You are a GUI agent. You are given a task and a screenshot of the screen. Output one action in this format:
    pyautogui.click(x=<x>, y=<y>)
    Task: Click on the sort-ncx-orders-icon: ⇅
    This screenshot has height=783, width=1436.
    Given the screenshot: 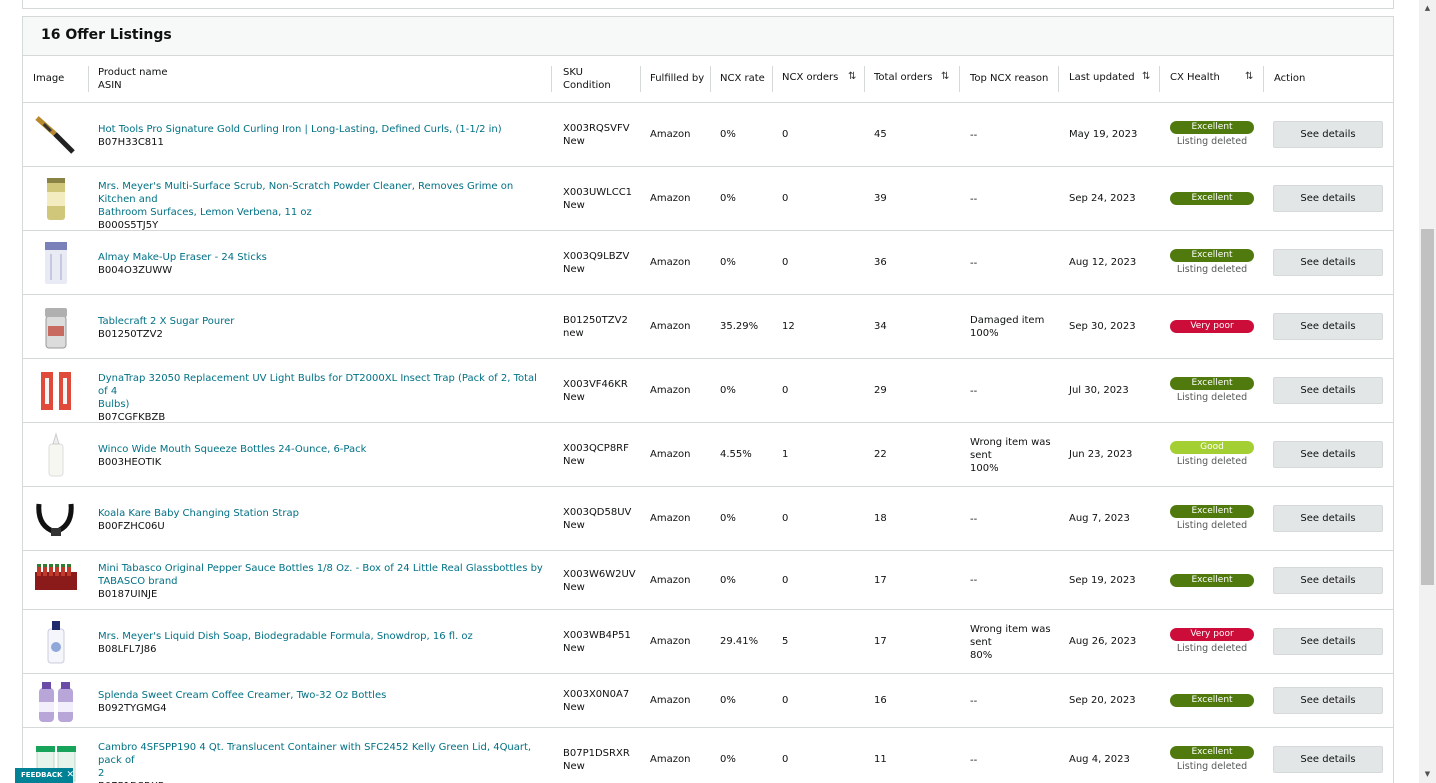 What is the action you would take?
    pyautogui.click(x=852, y=76)
    